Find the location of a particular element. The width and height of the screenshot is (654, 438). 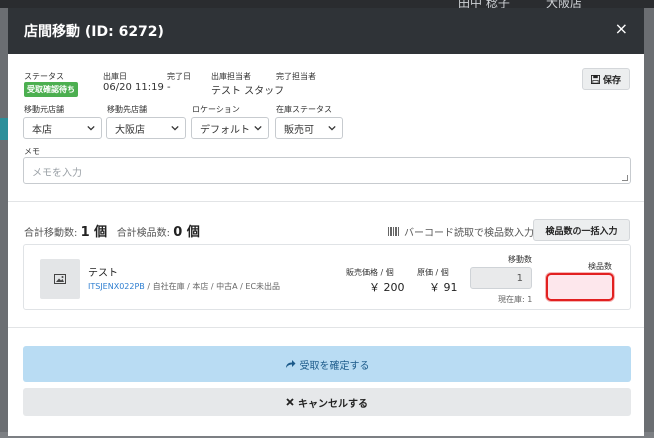

totals-summary: 合計移動数: 1 個 合計検品数: 0 個 is located at coordinates (112, 230).